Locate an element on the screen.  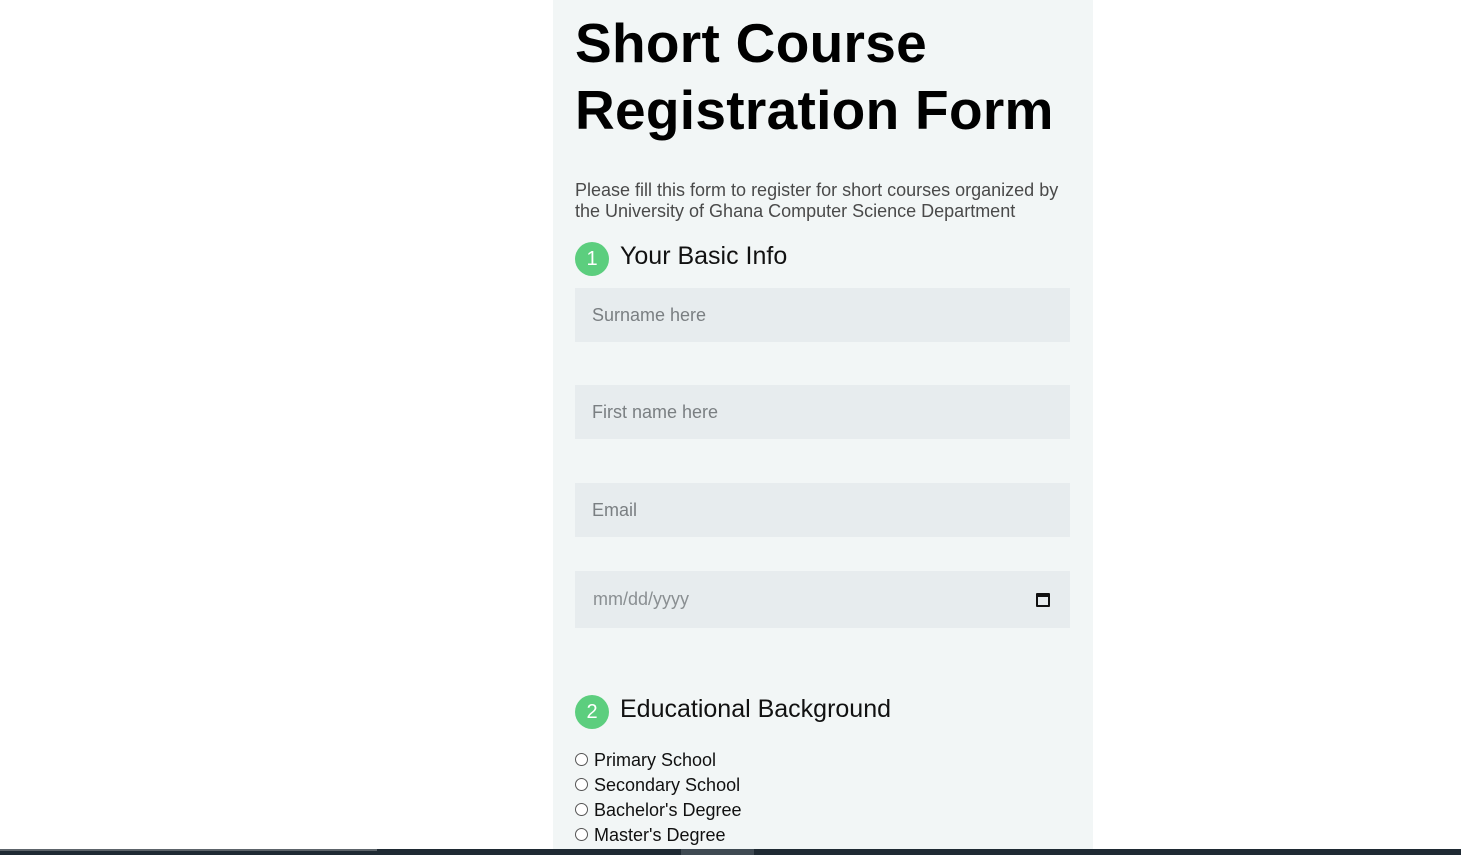
radio-label: Primary School is located at coordinates (655, 760).